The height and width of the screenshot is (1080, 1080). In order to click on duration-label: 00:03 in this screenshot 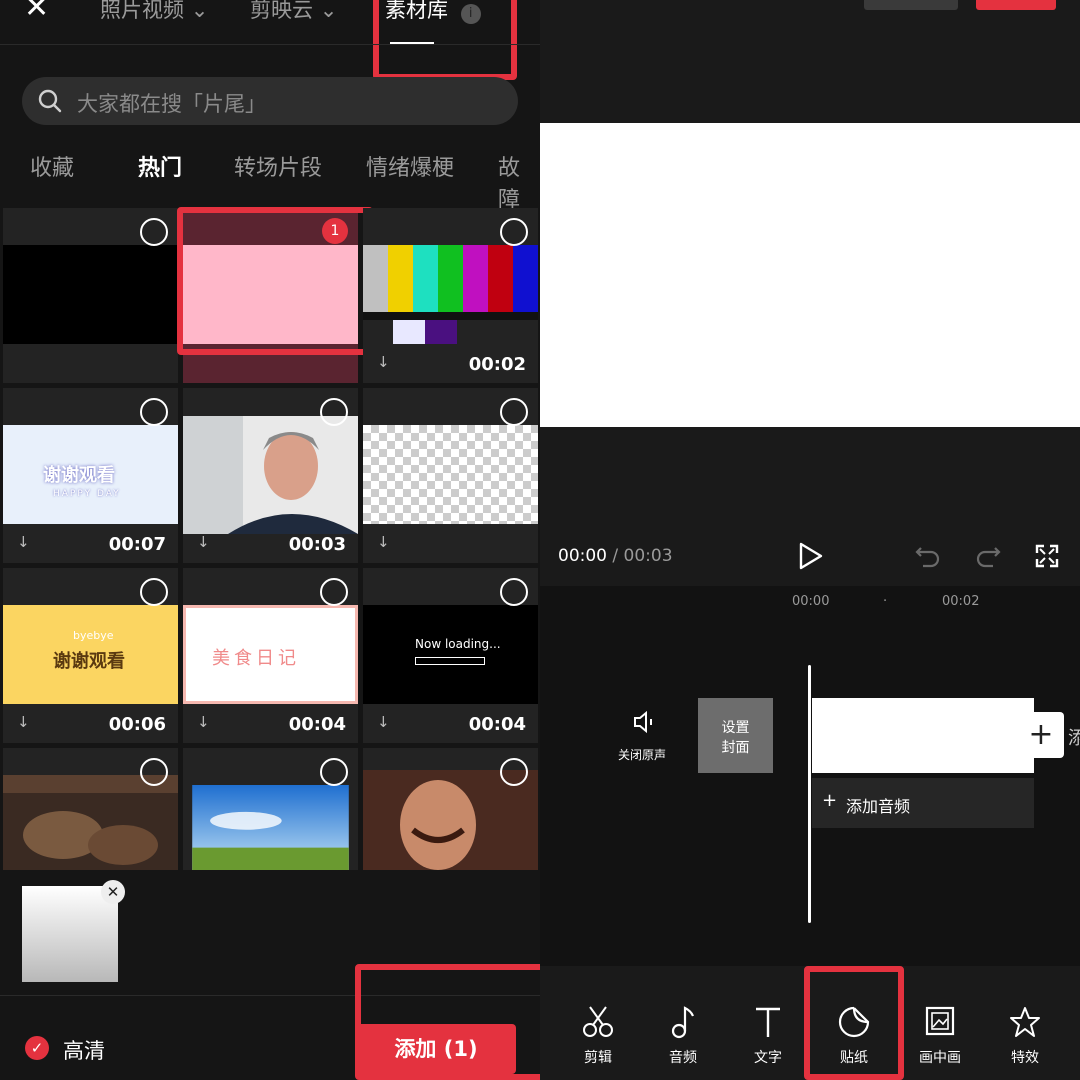, I will do `click(317, 544)`.